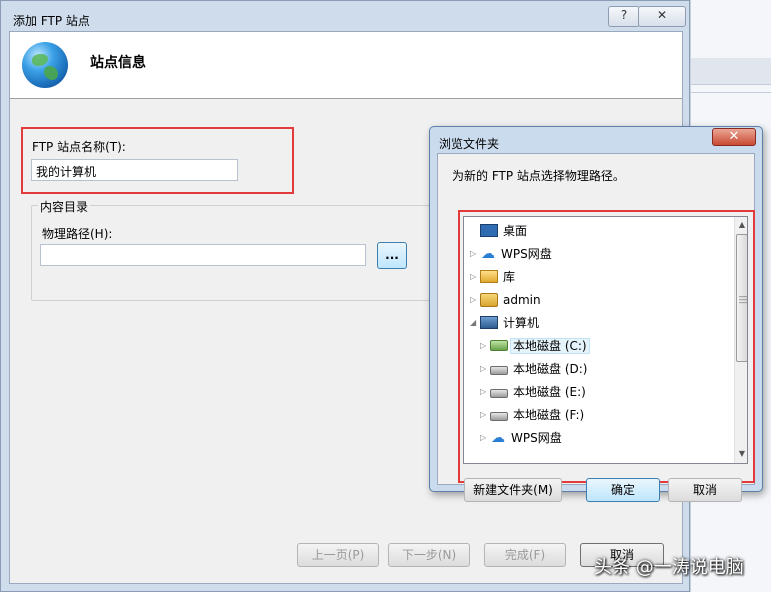 The height and width of the screenshot is (592, 771). I want to click on next-button: 下一步(N), so click(429, 555).